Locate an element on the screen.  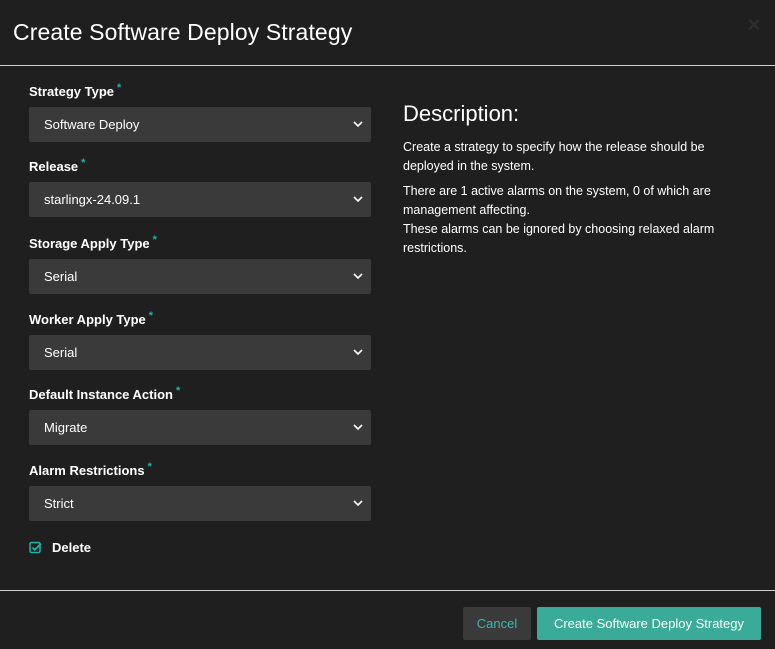
default-instance-action-value: Migrate is located at coordinates (66, 427).